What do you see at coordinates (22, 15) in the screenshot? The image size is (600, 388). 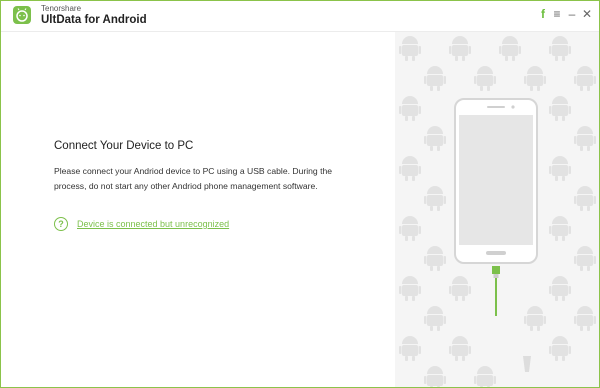 I see `app-logo-icon` at bounding box center [22, 15].